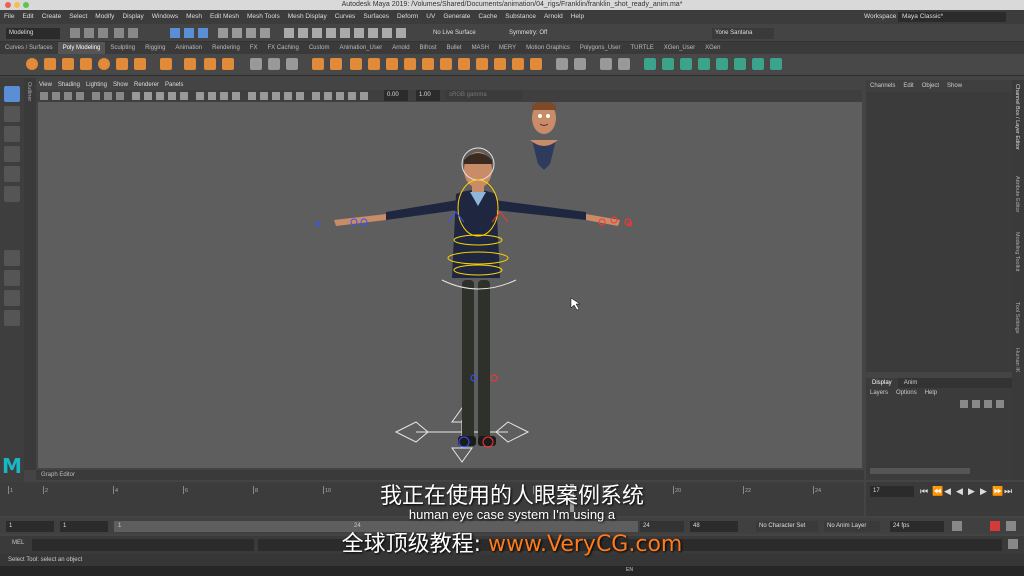 The image size is (1024, 576). I want to click on menu-file: File, so click(9, 17).